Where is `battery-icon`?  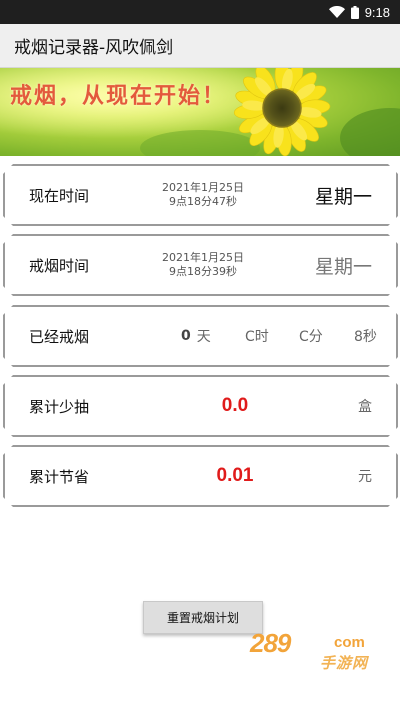
battery-icon is located at coordinates (354, 12).